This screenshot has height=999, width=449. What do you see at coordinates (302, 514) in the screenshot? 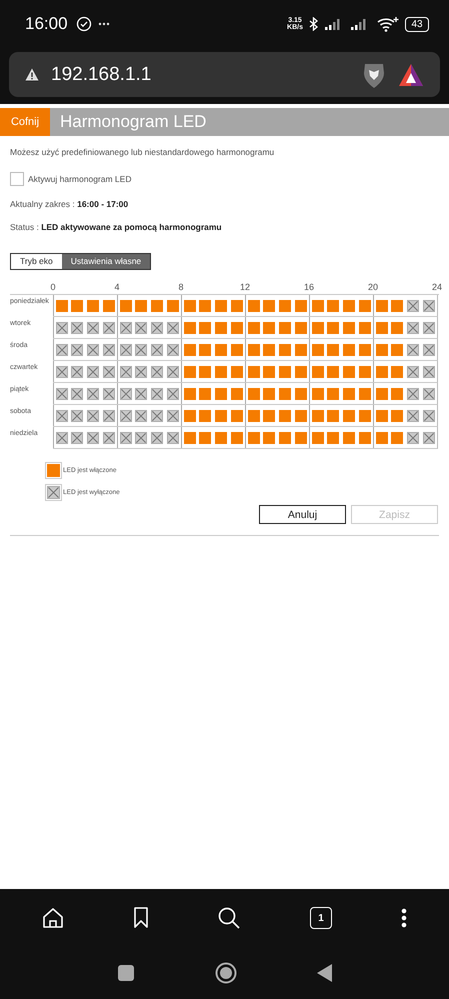
I see `cancel-button: Anuluj` at bounding box center [302, 514].